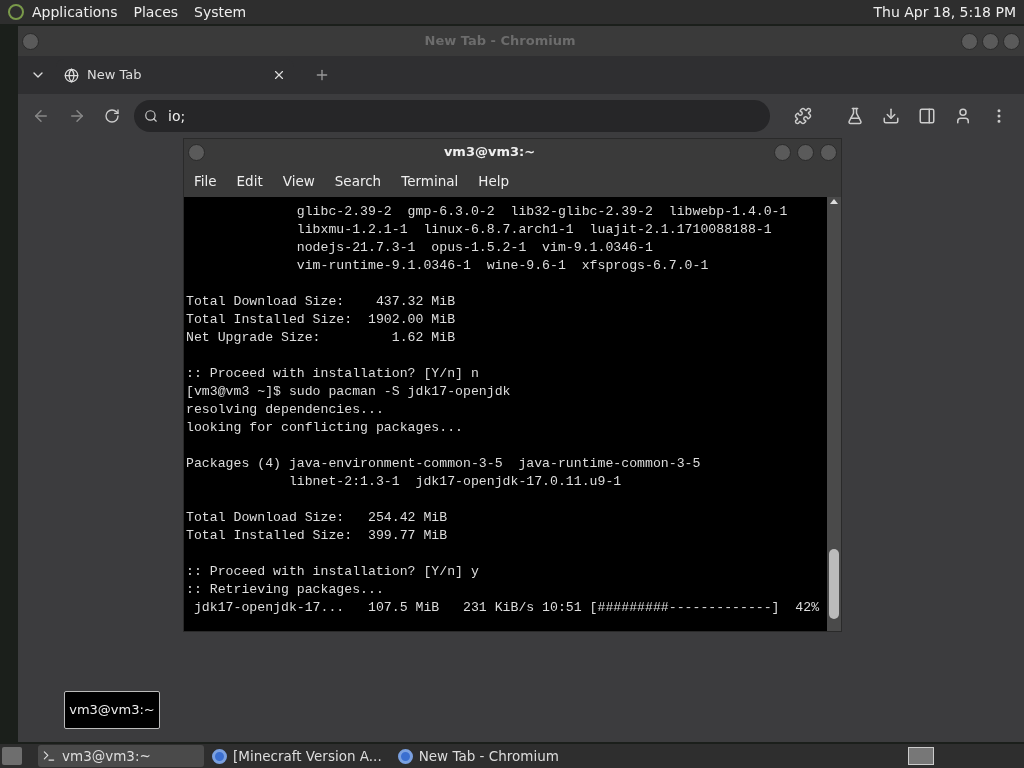 The width and height of the screenshot is (1024, 768). Describe the element at coordinates (71, 75) in the screenshot. I see `globe-icon` at that location.